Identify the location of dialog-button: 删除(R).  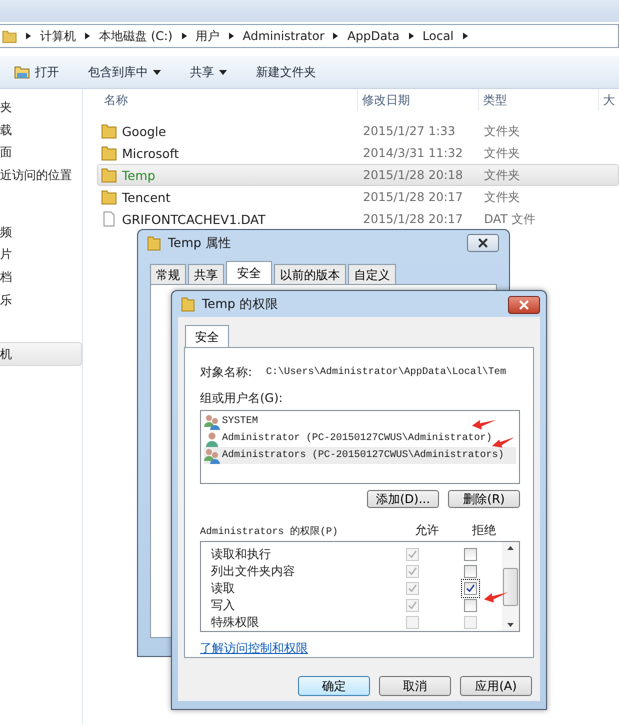
(484, 499).